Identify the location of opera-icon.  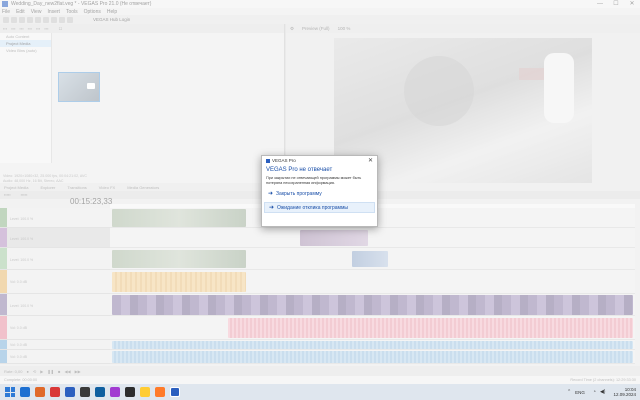
(55, 392).